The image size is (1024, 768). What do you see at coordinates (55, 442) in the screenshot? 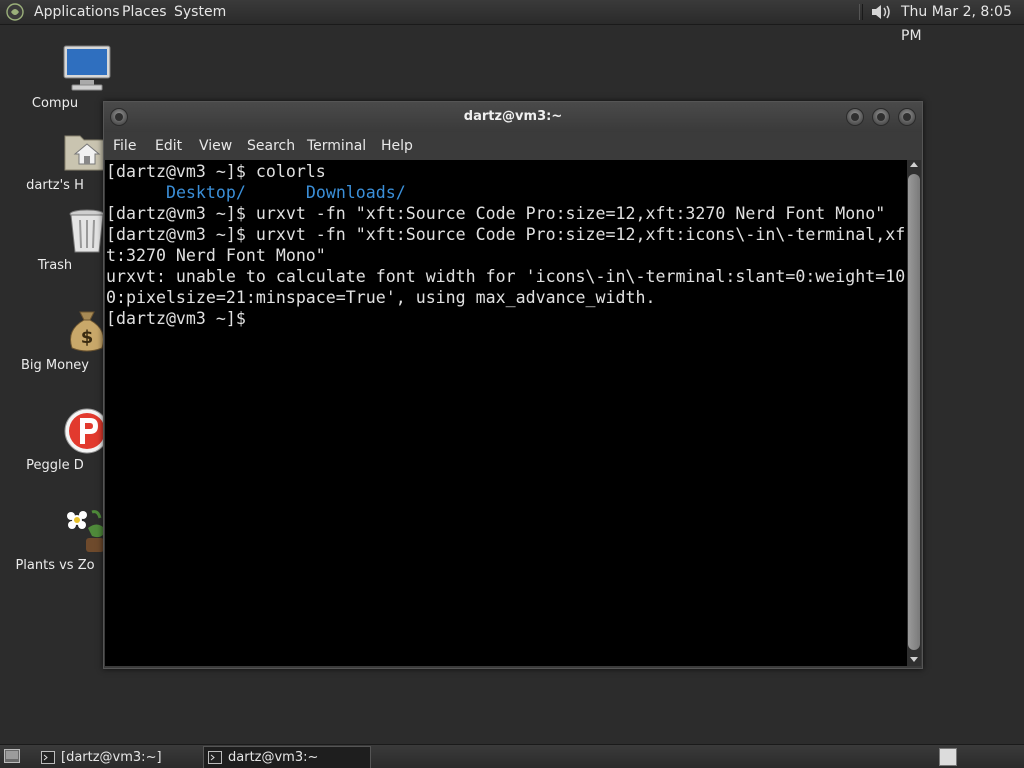
I see `desktop-icon-peggle: Peggle D` at bounding box center [55, 442].